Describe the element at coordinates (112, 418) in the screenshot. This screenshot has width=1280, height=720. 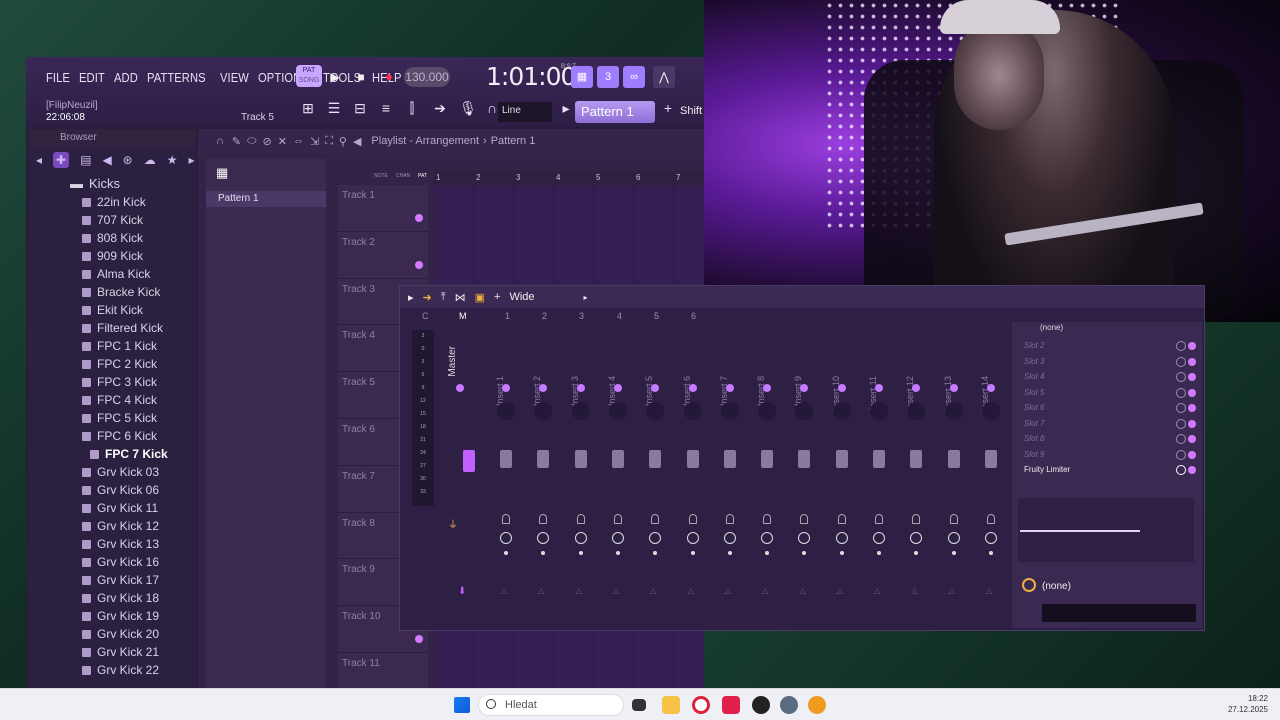
I see `browser-item: FPC 5 Kick` at that location.